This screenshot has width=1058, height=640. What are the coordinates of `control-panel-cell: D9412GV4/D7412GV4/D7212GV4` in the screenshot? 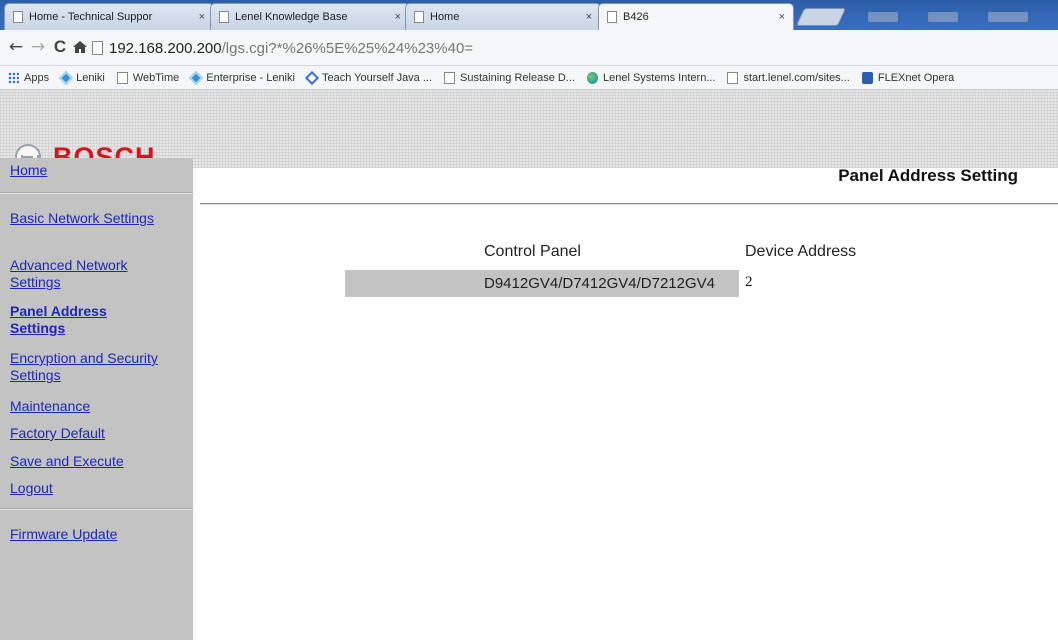 It's located at (542, 283).